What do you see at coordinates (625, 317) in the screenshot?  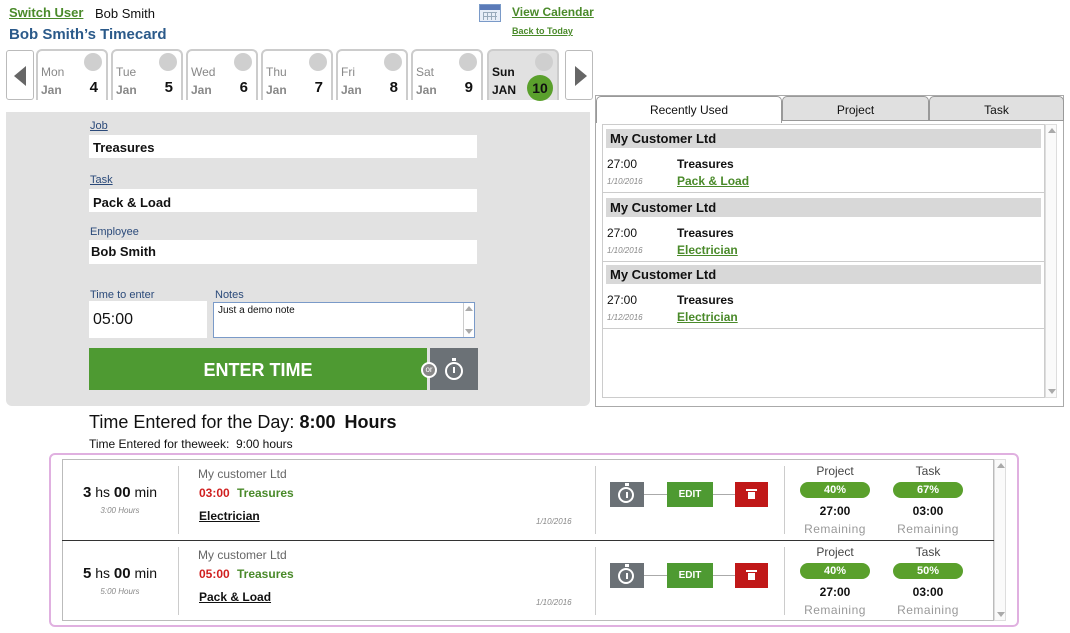 I see `recent-date: 1/12/2016` at bounding box center [625, 317].